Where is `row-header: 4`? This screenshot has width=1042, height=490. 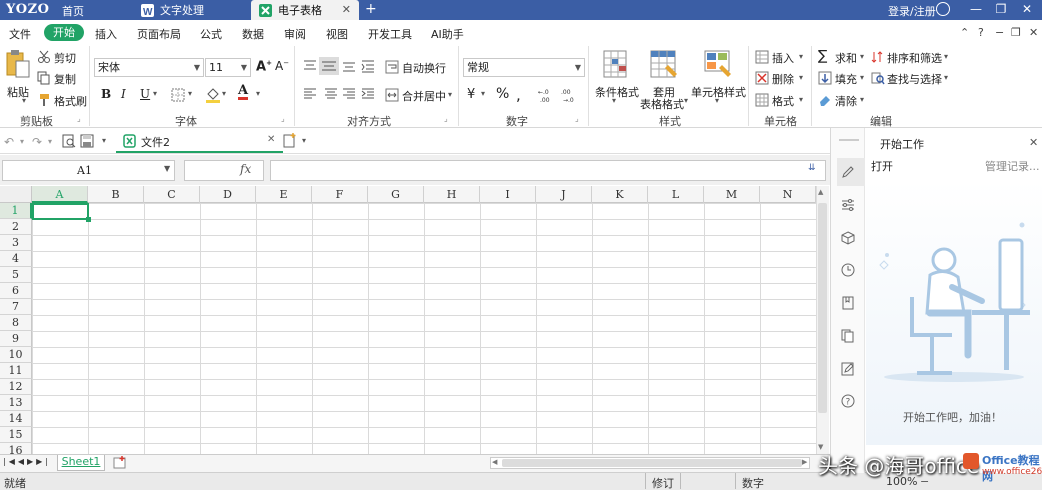
row-header: 4 is located at coordinates (16, 259).